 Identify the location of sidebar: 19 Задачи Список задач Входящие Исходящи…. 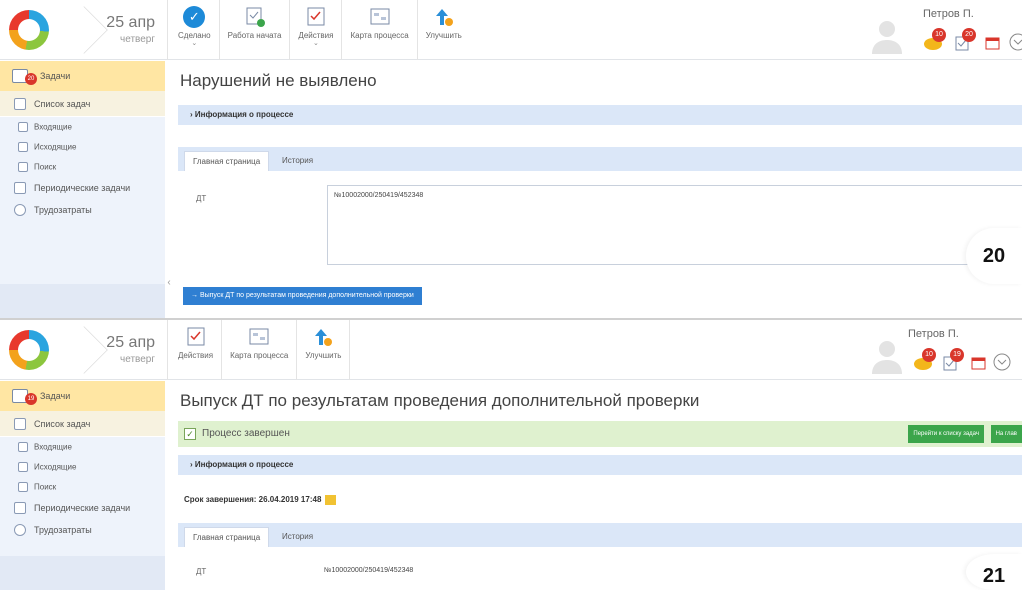
(82, 485).